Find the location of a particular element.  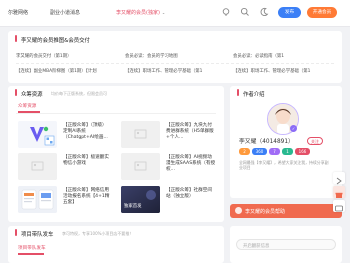

notification-icon is located at coordinates (226, 12).